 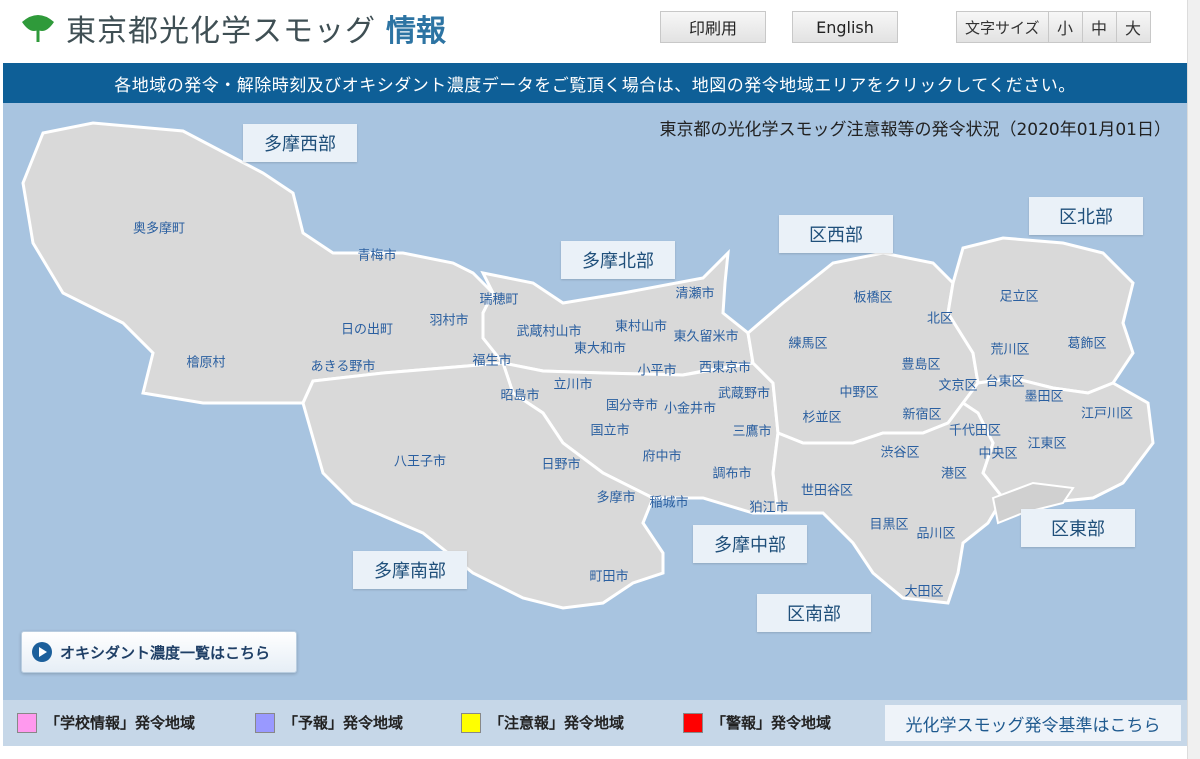 What do you see at coordinates (750, 544) in the screenshot?
I see `region-label-tama-middle: 多摩中部` at bounding box center [750, 544].